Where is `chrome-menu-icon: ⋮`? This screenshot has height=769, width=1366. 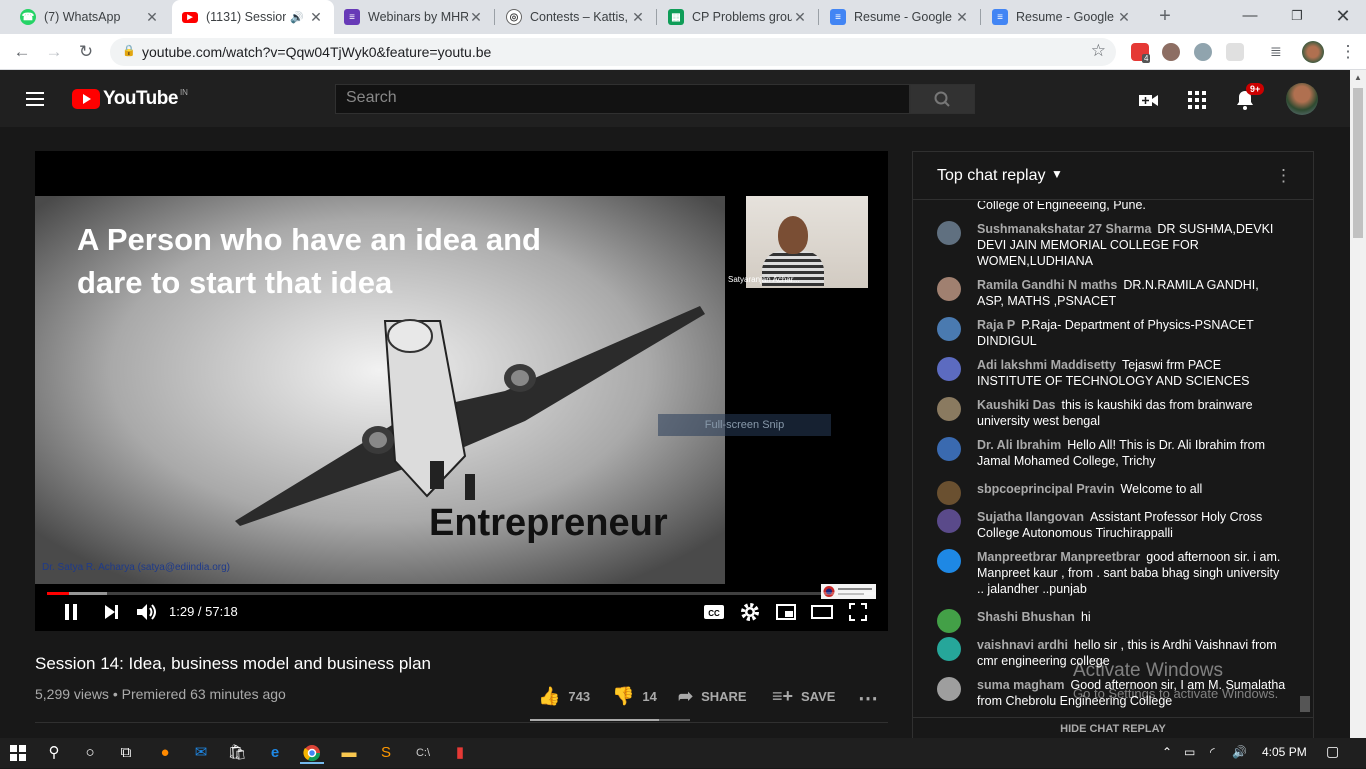 chrome-menu-icon: ⋮ is located at coordinates (1348, 52).